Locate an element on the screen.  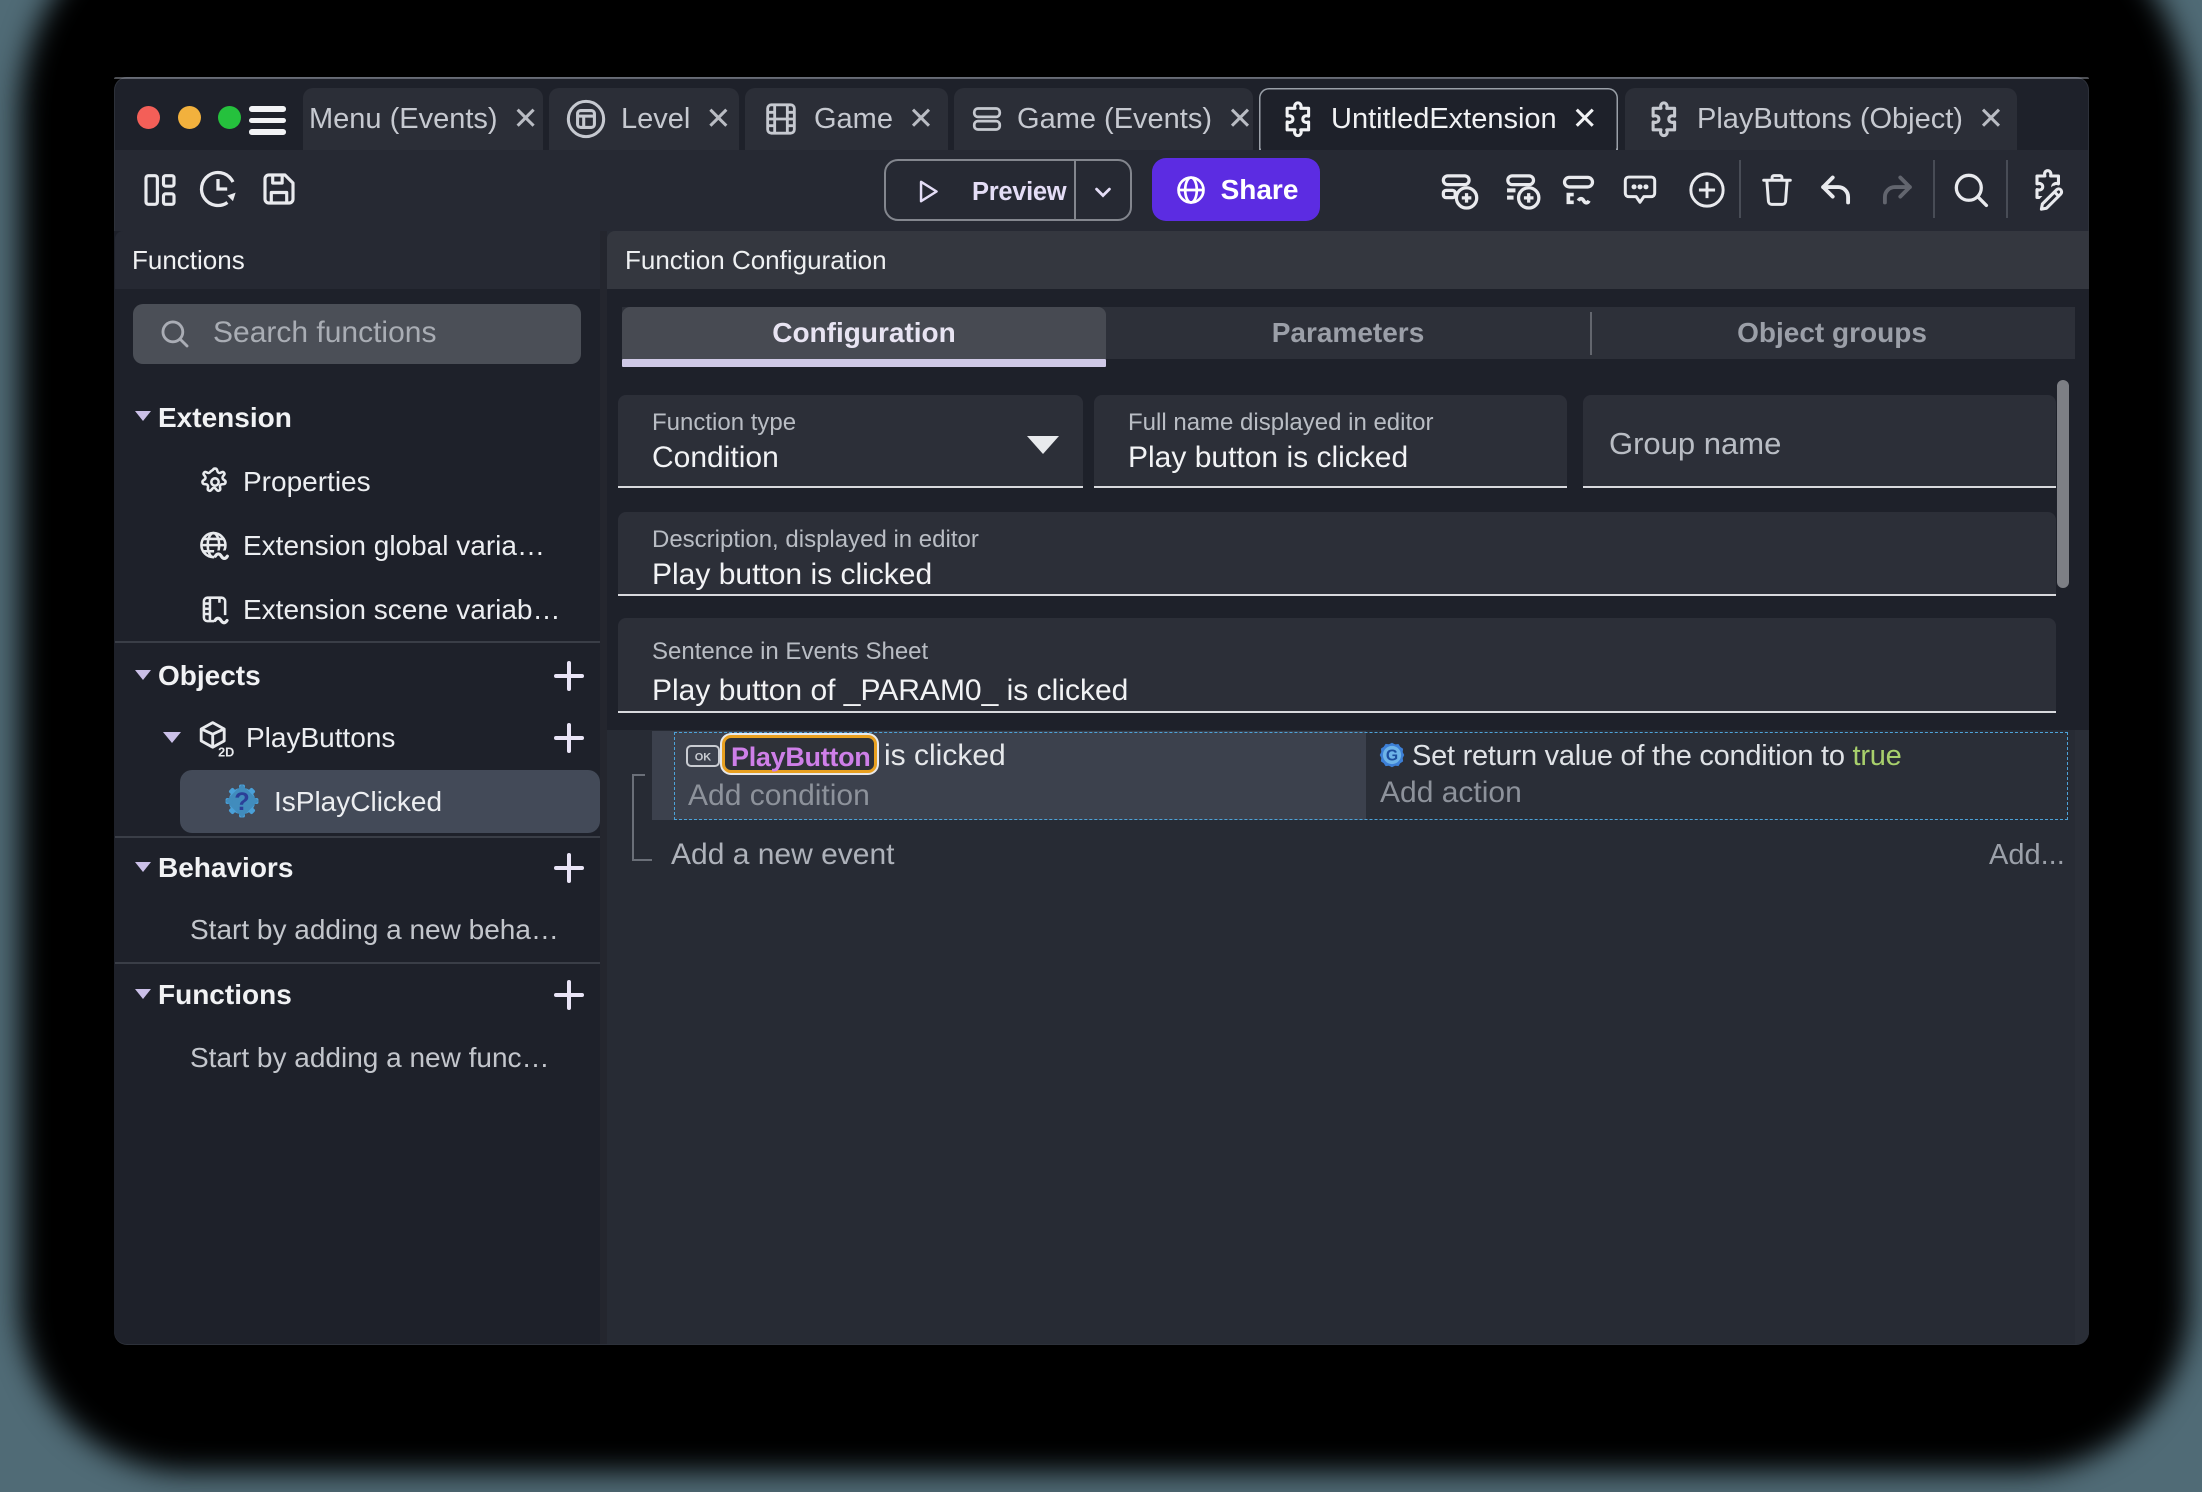
svg-text: OK is located at coordinates (703, 758).